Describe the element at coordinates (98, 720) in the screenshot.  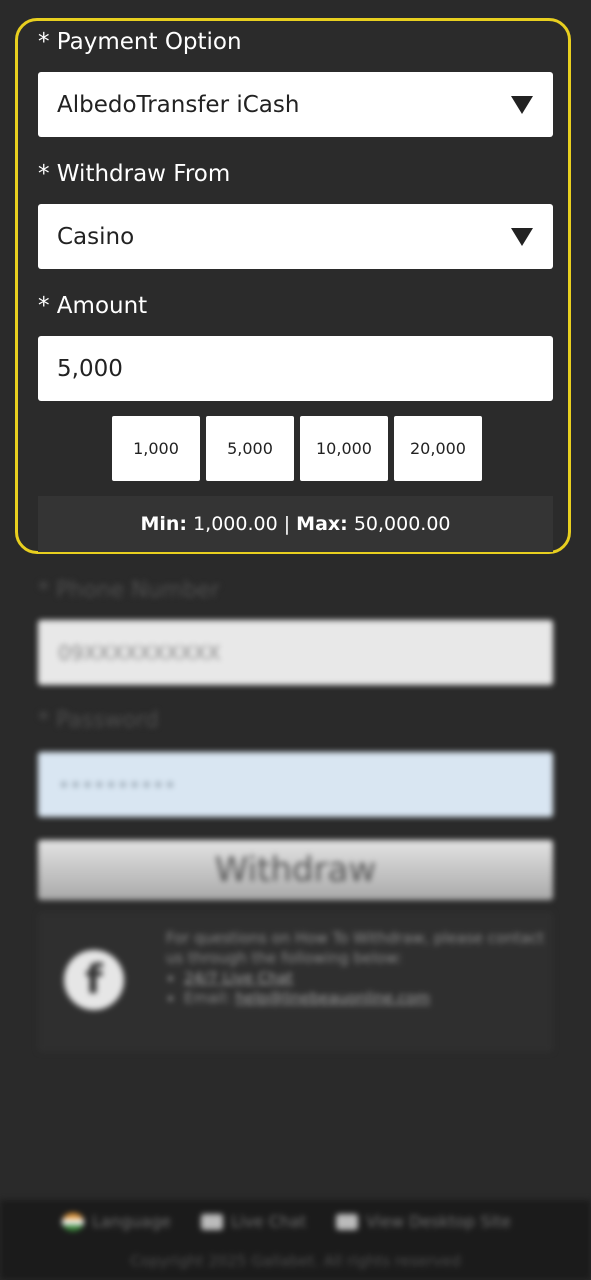
I see `password-label: * Password` at that location.